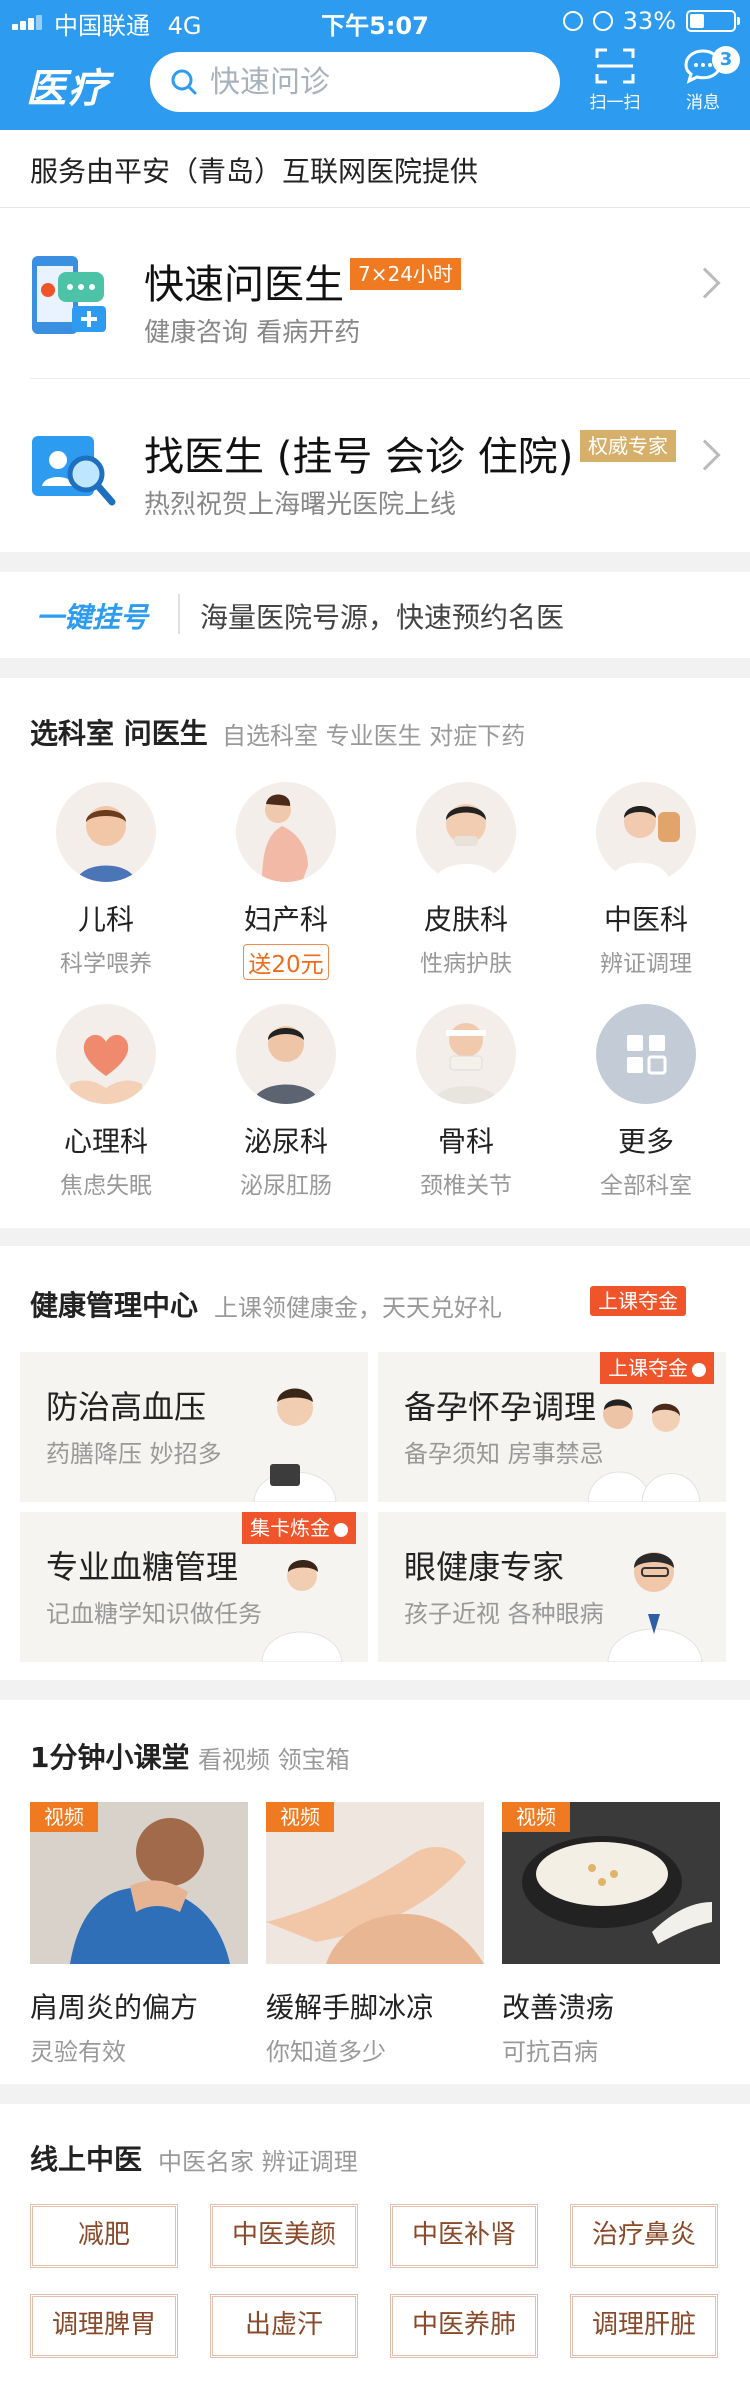 This screenshot has height=2382, width=750. Describe the element at coordinates (284, 2326) in the screenshot. I see `tcm-chip: 出虚汗` at that location.